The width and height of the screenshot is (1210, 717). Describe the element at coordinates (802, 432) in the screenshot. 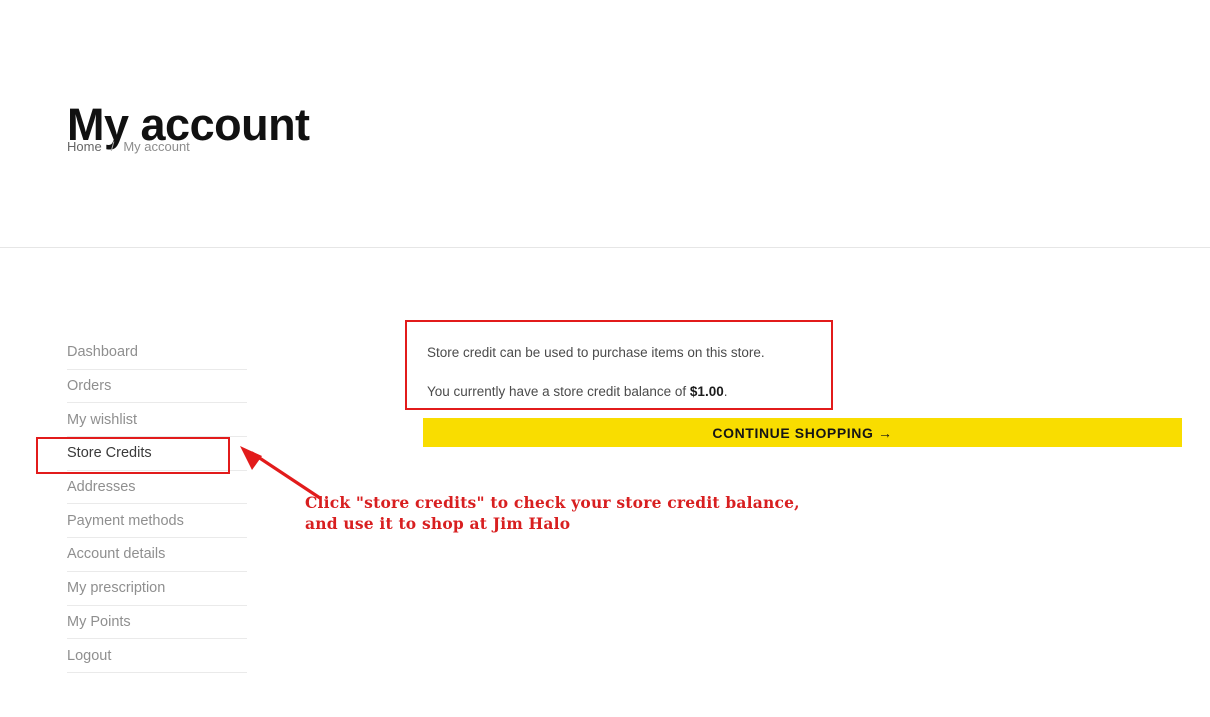

I see `continue-shopping-button: CONTINUE SHOPPING →` at that location.